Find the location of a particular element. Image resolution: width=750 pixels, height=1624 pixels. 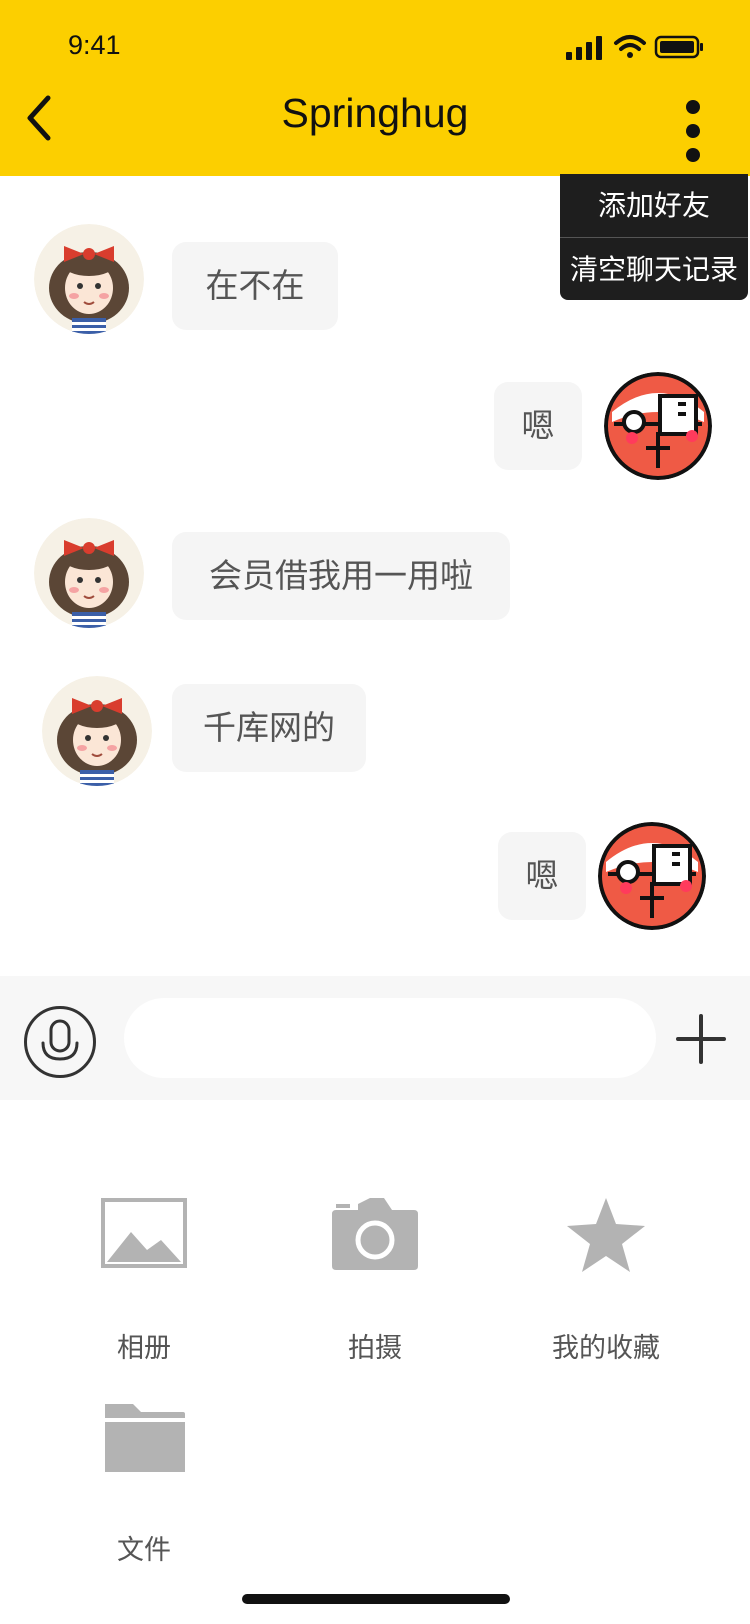

tool-file: 文件 is located at coordinates (144, 1482).